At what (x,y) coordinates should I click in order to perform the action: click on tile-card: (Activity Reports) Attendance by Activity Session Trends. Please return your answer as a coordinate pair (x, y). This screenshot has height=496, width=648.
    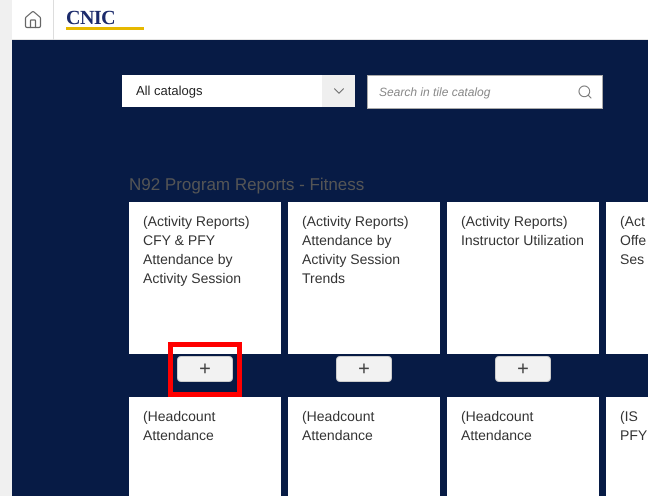
    Looking at the image, I should click on (364, 278).